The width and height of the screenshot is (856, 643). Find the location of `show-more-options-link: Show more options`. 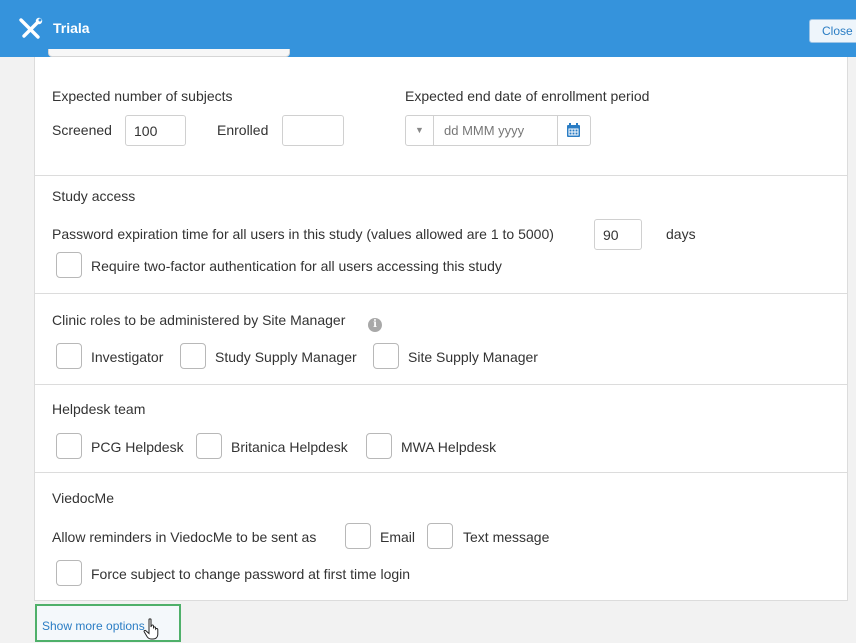

show-more-options-link: Show more options is located at coordinates (93, 626).